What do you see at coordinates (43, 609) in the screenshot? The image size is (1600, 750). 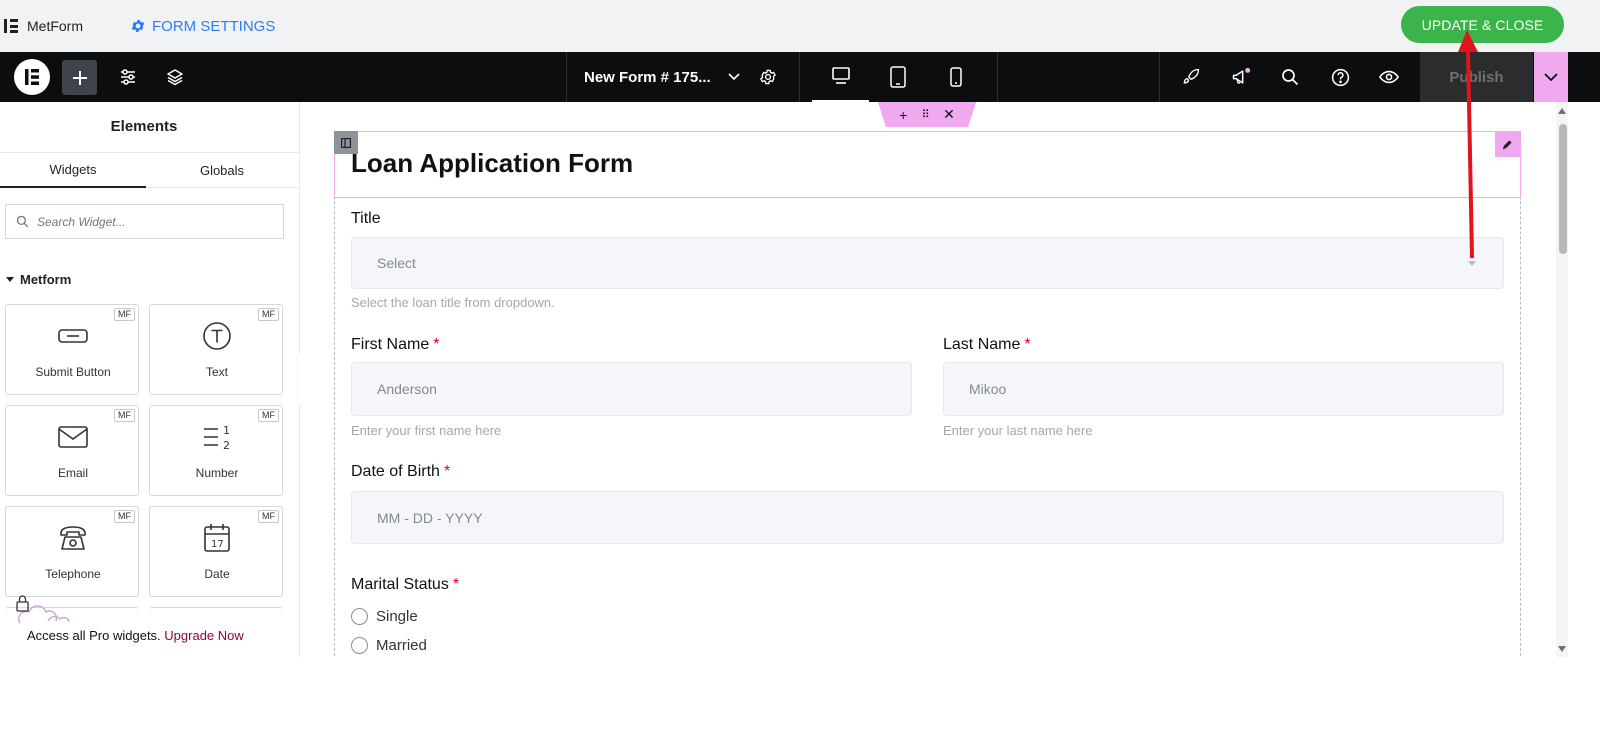 I see `lock-cloud-icon` at bounding box center [43, 609].